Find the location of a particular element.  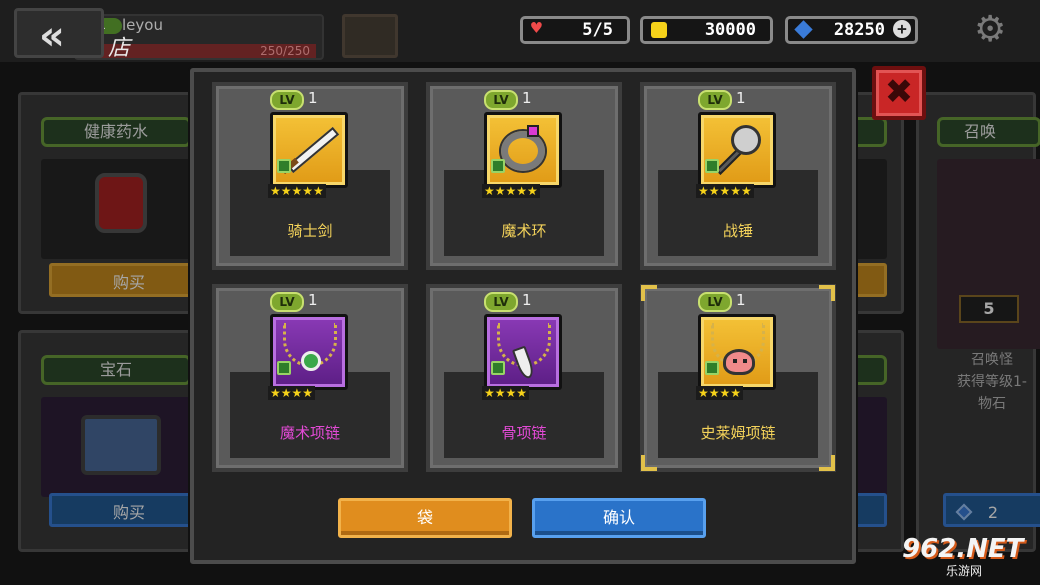

confirm-button: 确认 is located at coordinates (619, 518).